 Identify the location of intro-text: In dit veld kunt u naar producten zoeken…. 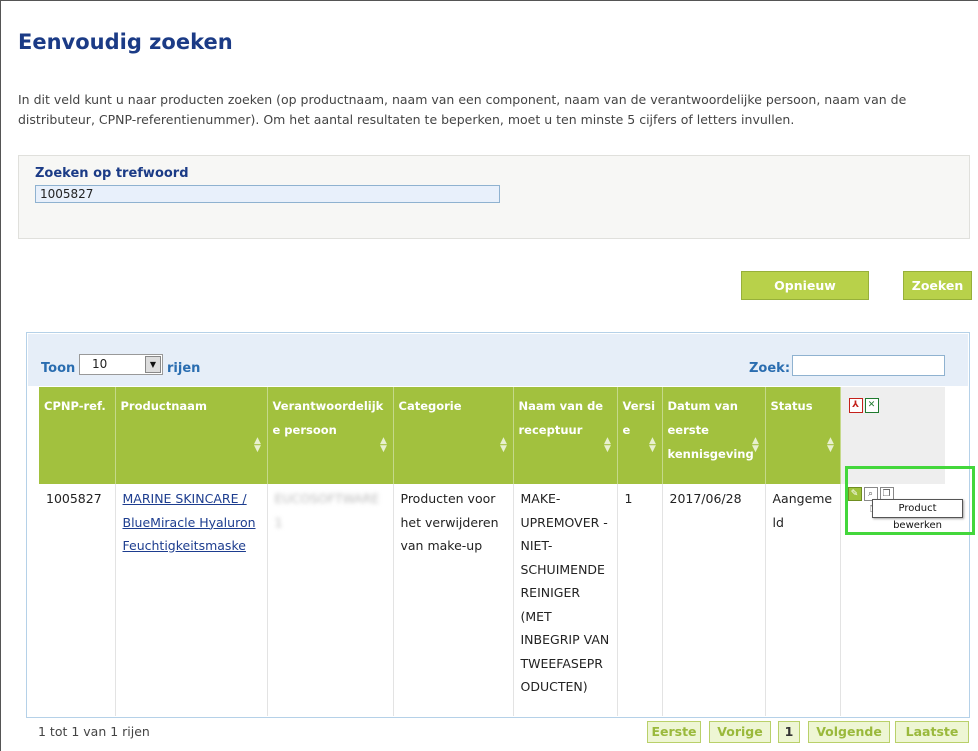
(462, 109).